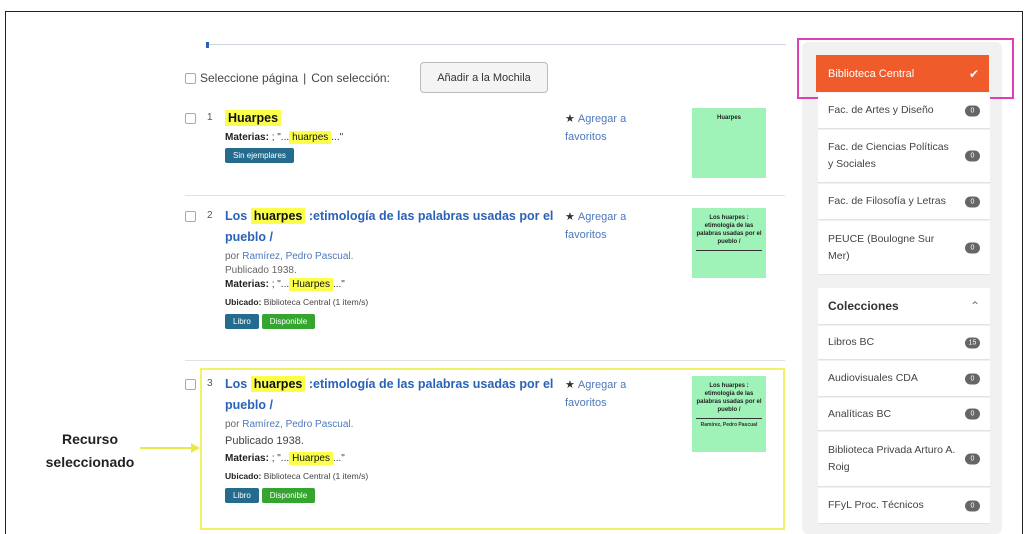  I want to click on annotation-arrow-head, so click(195, 448).